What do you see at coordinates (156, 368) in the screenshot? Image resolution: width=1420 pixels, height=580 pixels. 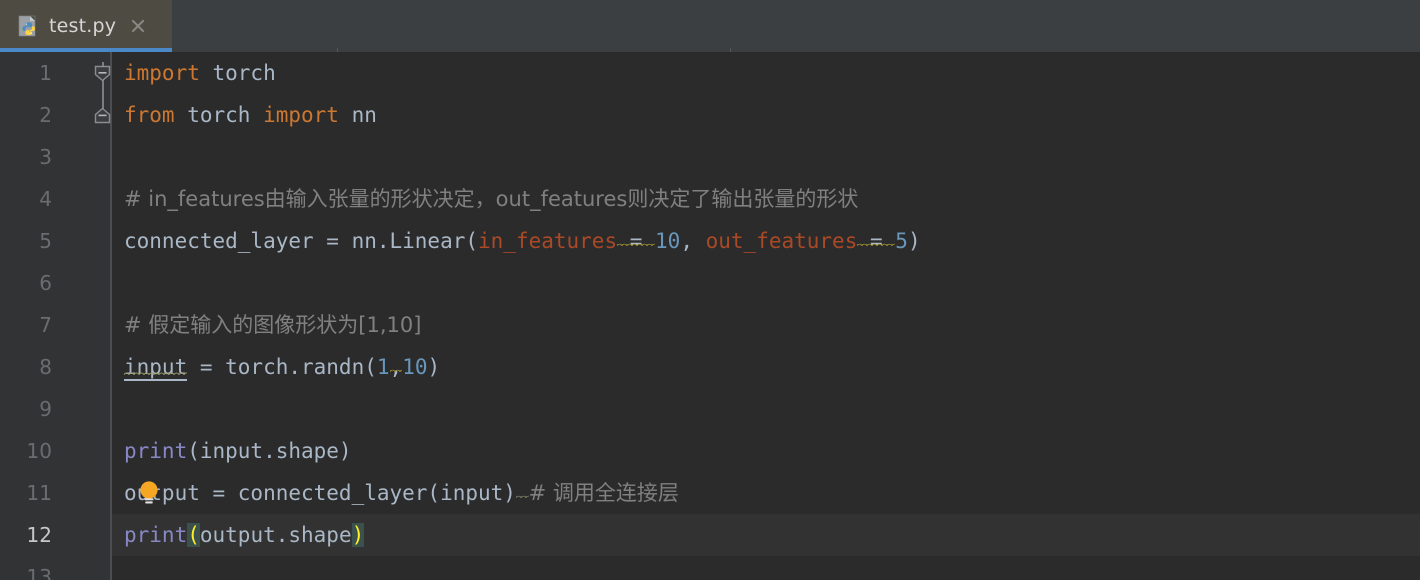 I see `token-shadowed-builtin: input` at bounding box center [156, 368].